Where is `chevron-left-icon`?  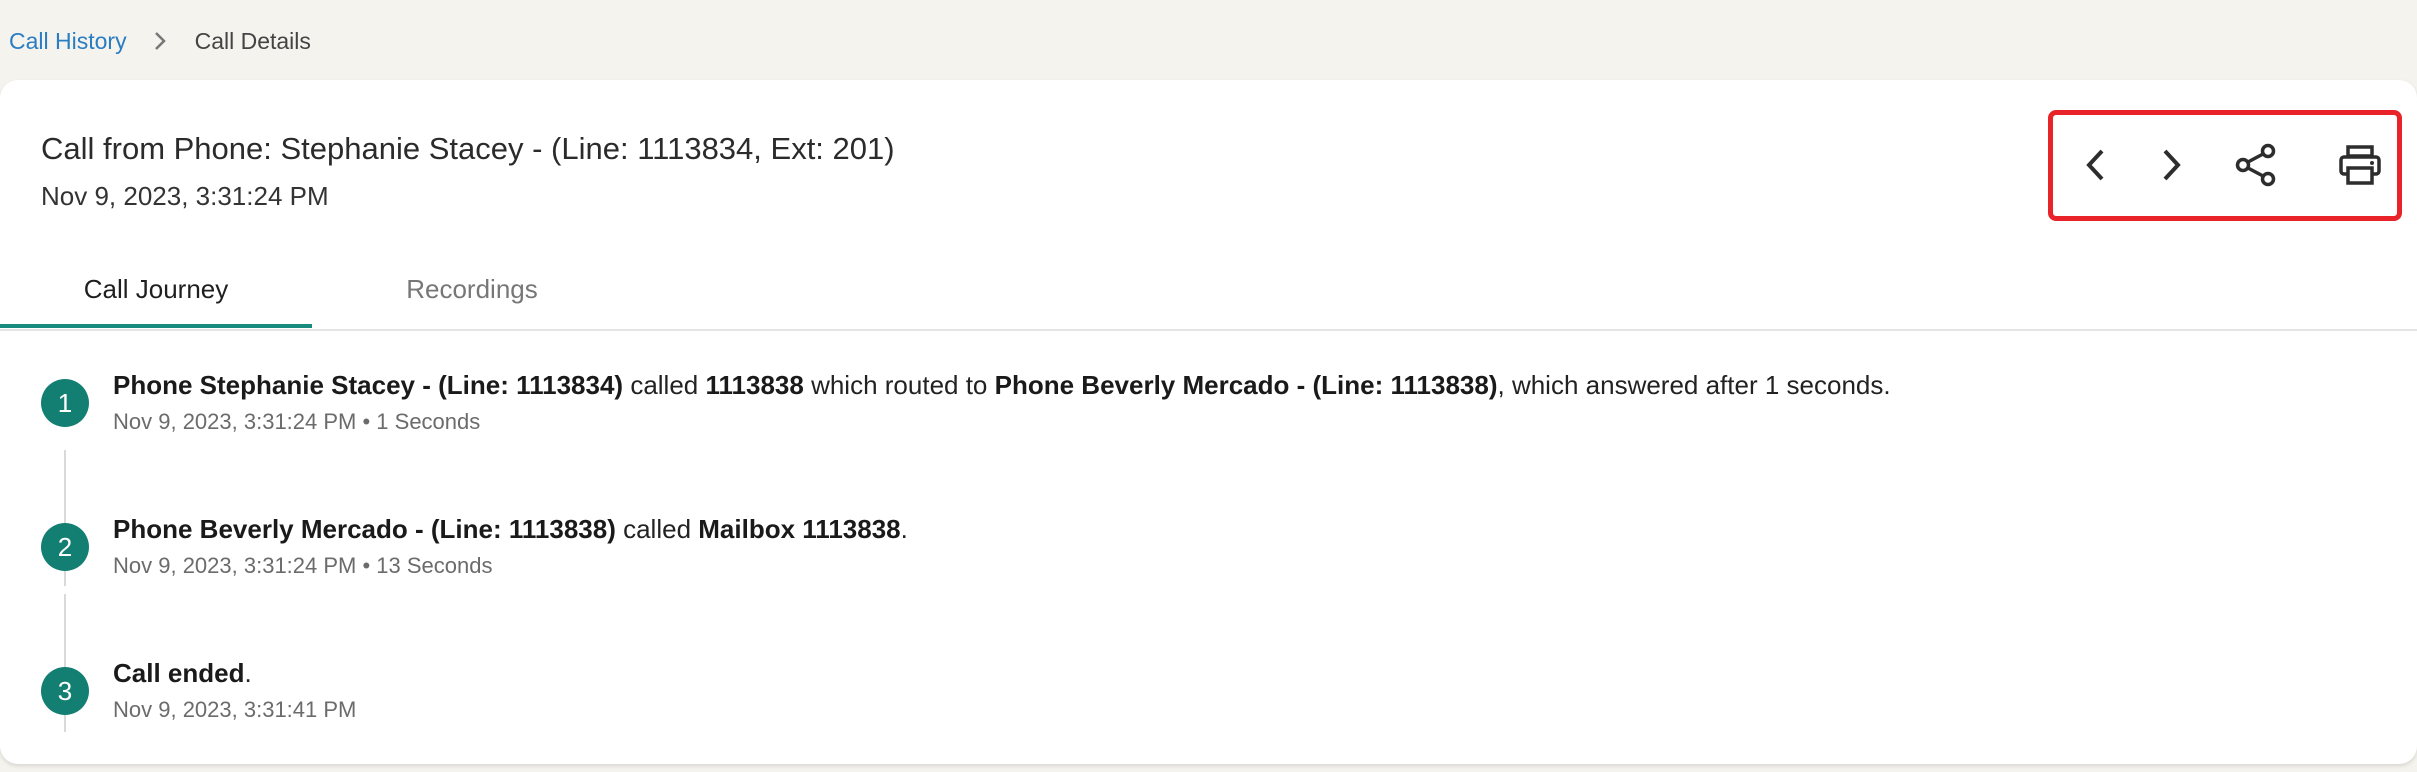
chevron-left-icon is located at coordinates (2095, 165).